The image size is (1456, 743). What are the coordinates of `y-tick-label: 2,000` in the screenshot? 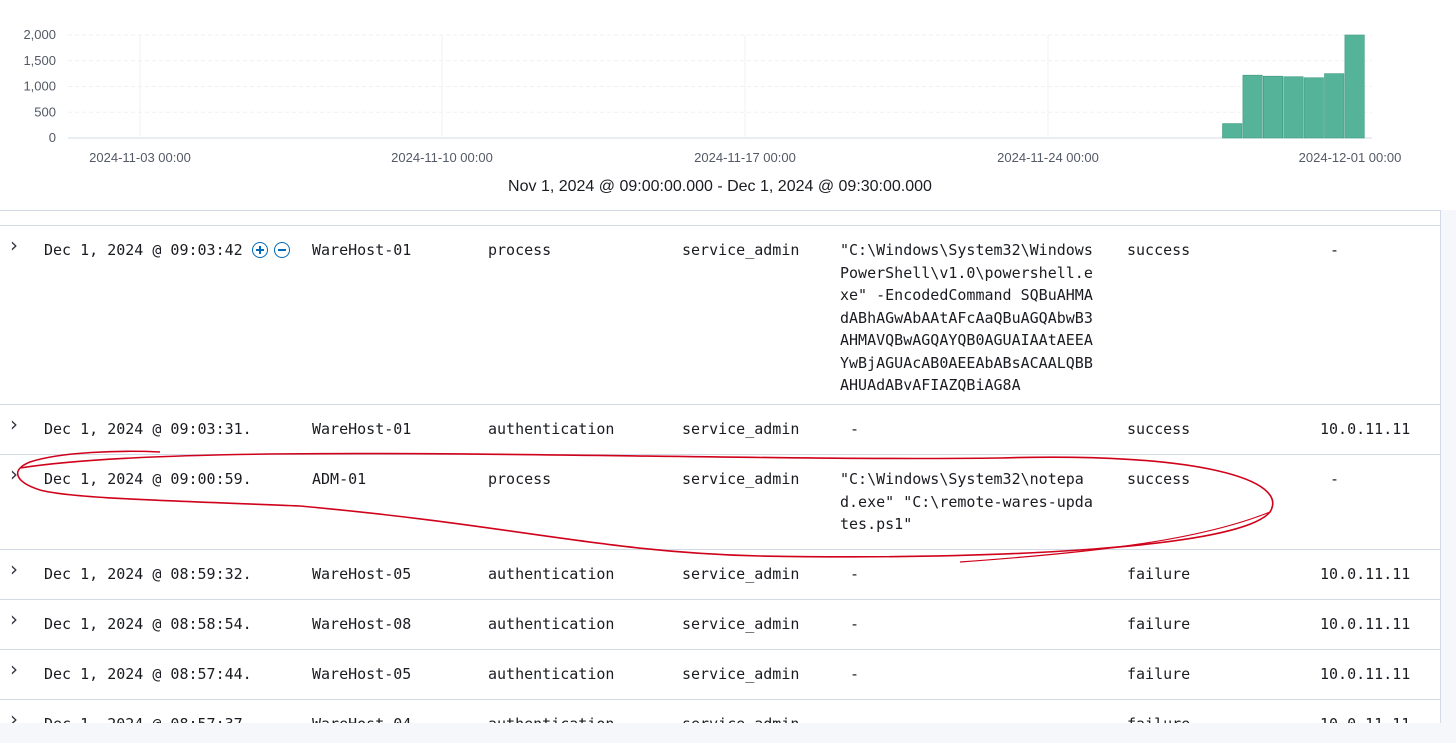 It's located at (39, 34).